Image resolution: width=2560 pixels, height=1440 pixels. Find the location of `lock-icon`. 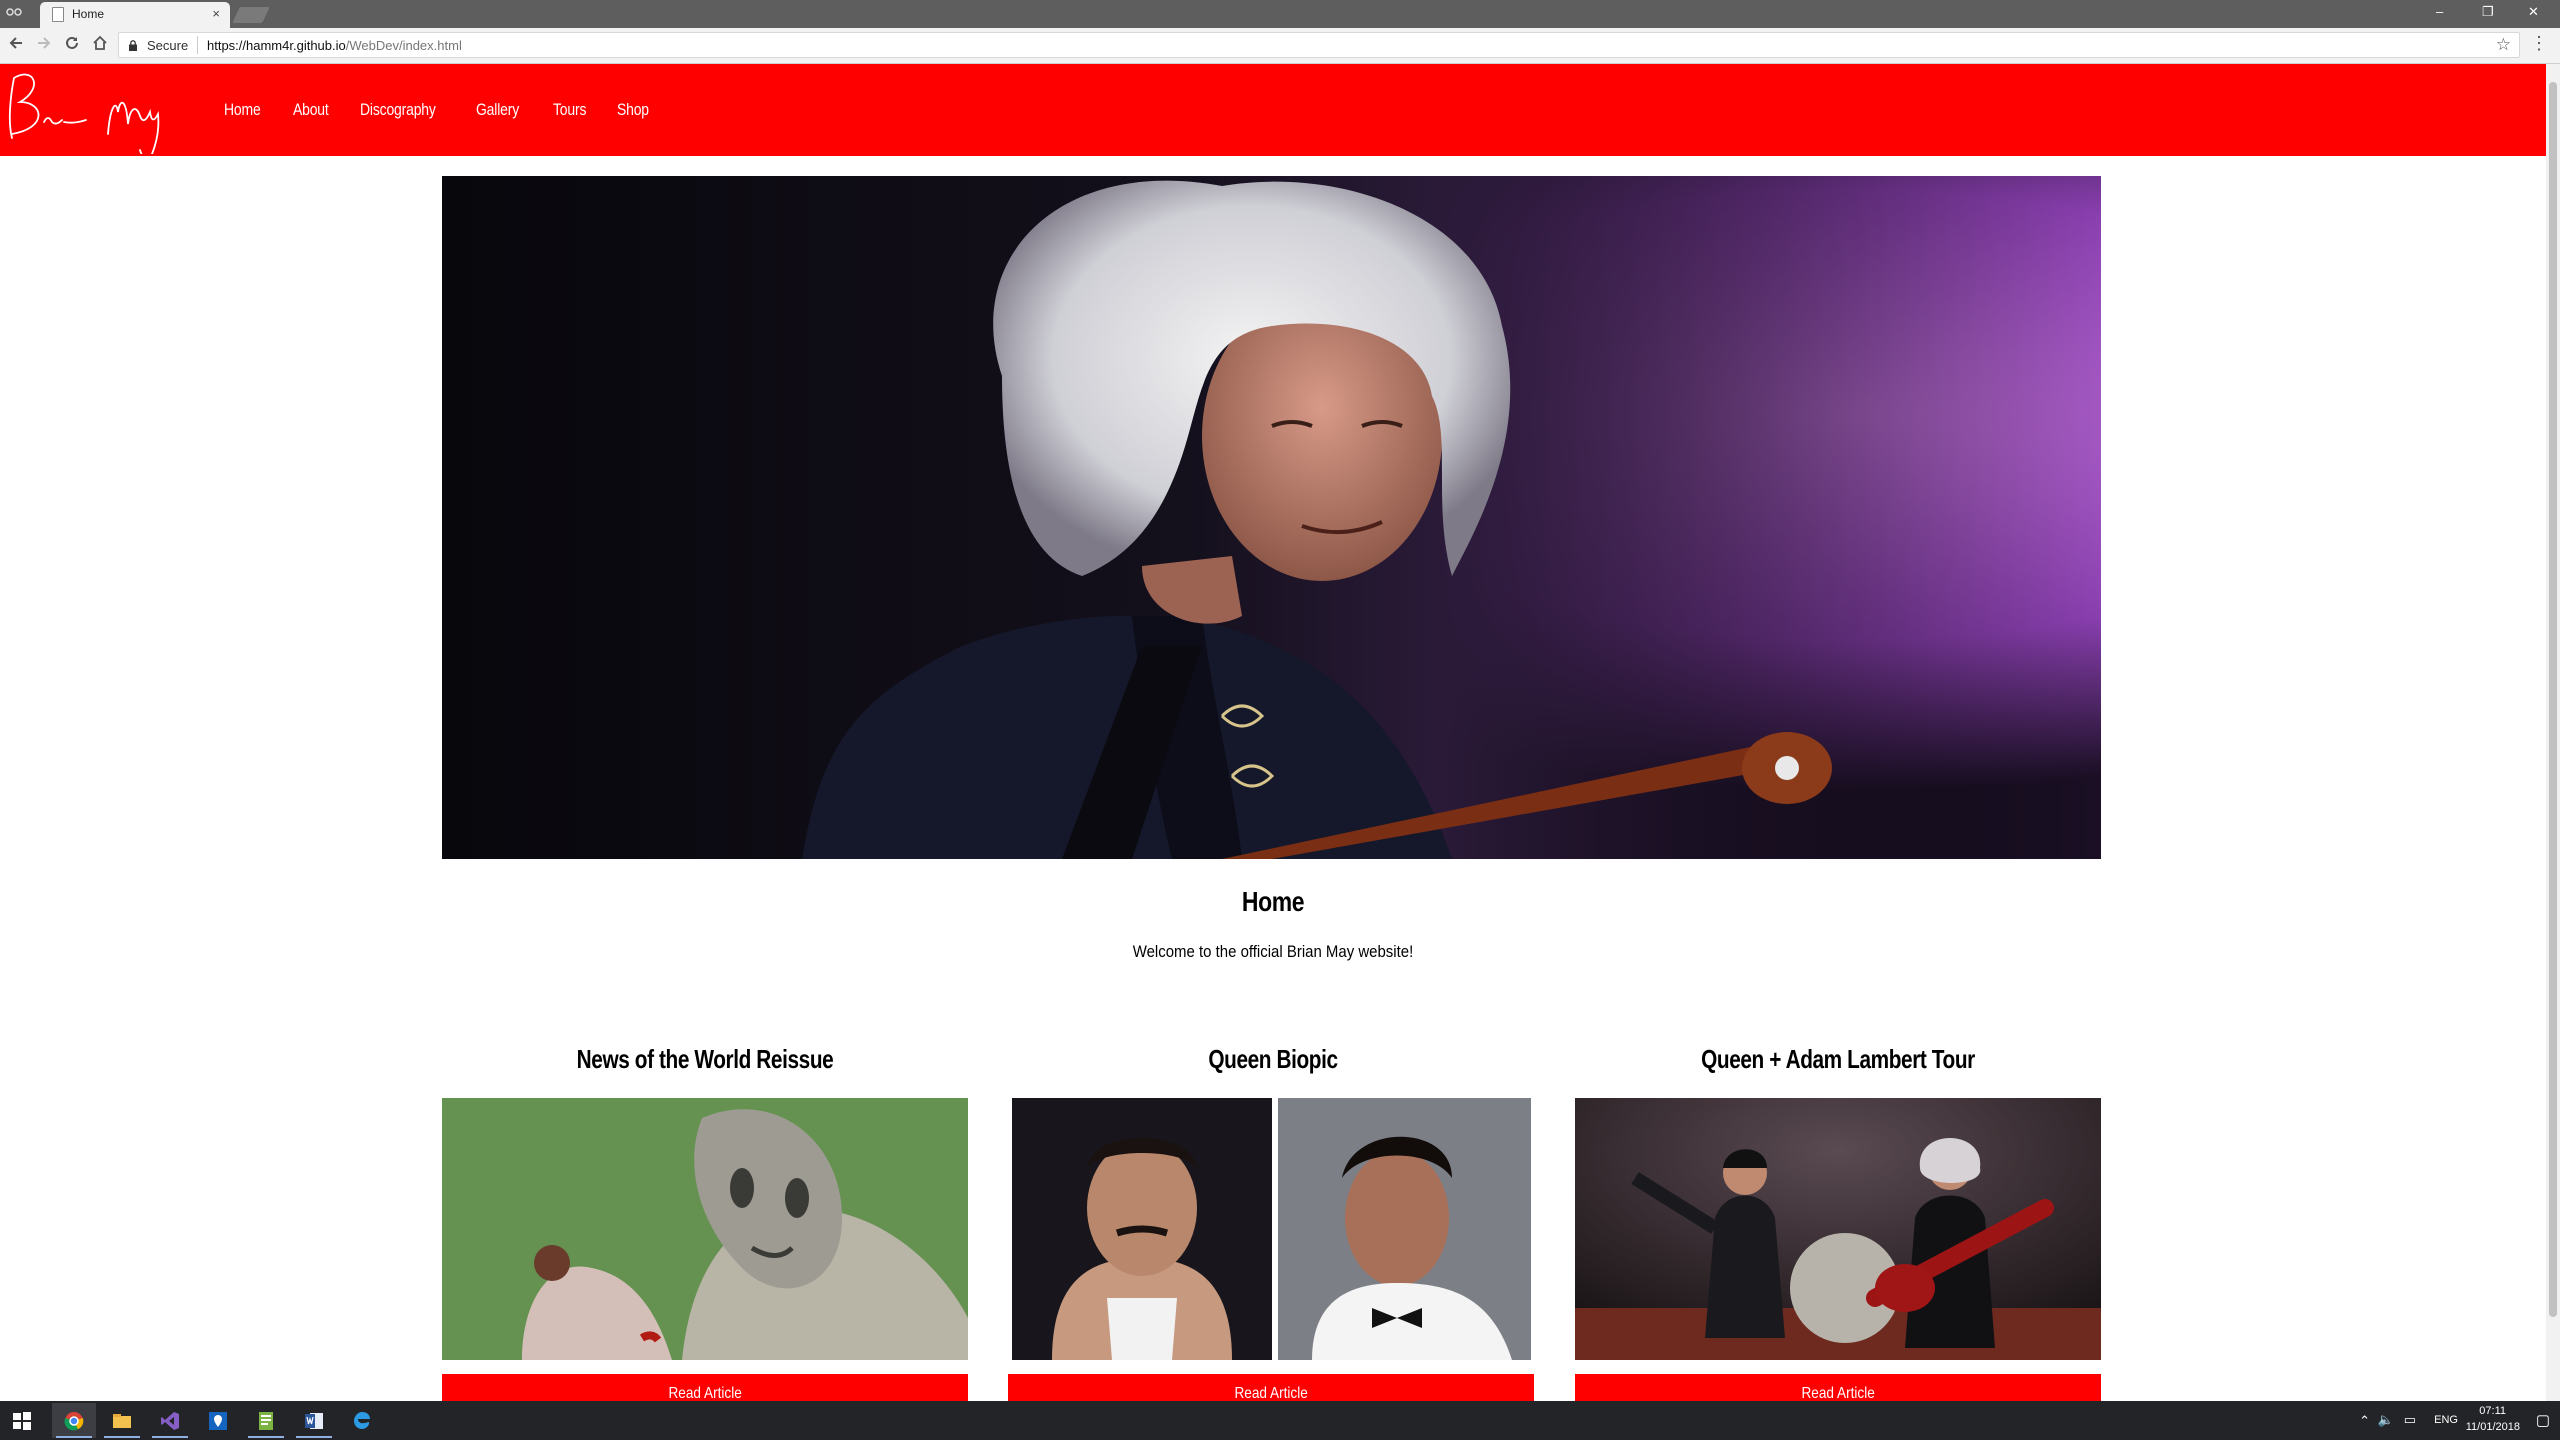

lock-icon is located at coordinates (133, 44).